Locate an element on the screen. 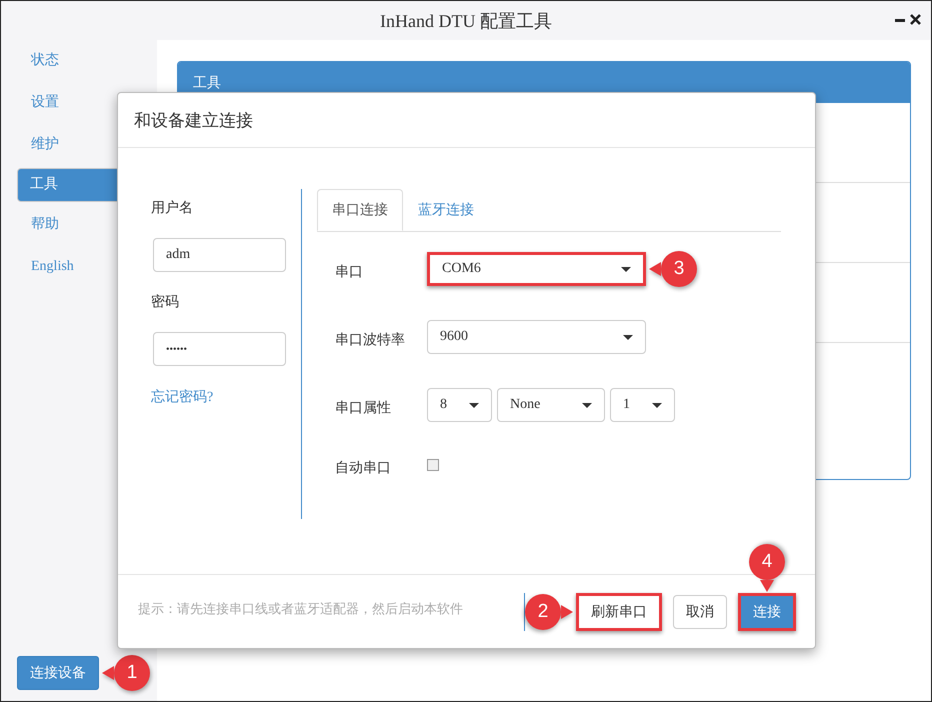 The width and height of the screenshot is (932, 702). checkbox is located at coordinates (433, 465).